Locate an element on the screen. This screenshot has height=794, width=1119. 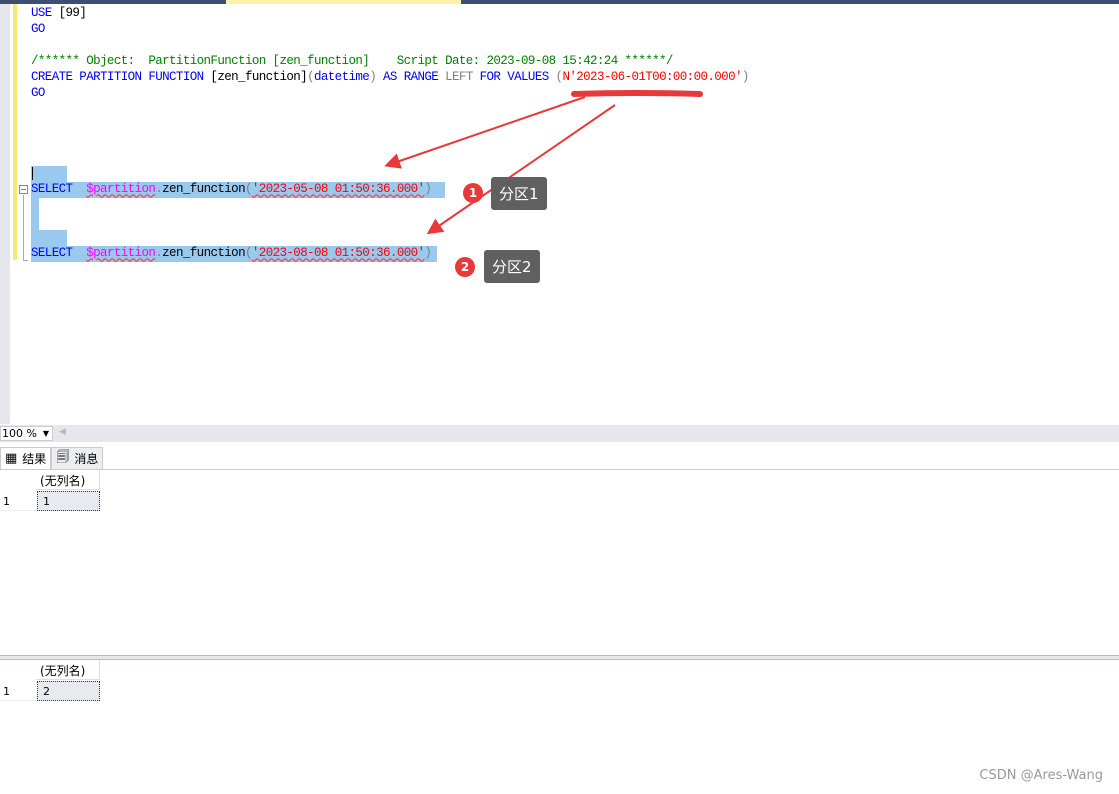
results-tabs: ▦ 结果 🗐 消息 is located at coordinates (52, 458).